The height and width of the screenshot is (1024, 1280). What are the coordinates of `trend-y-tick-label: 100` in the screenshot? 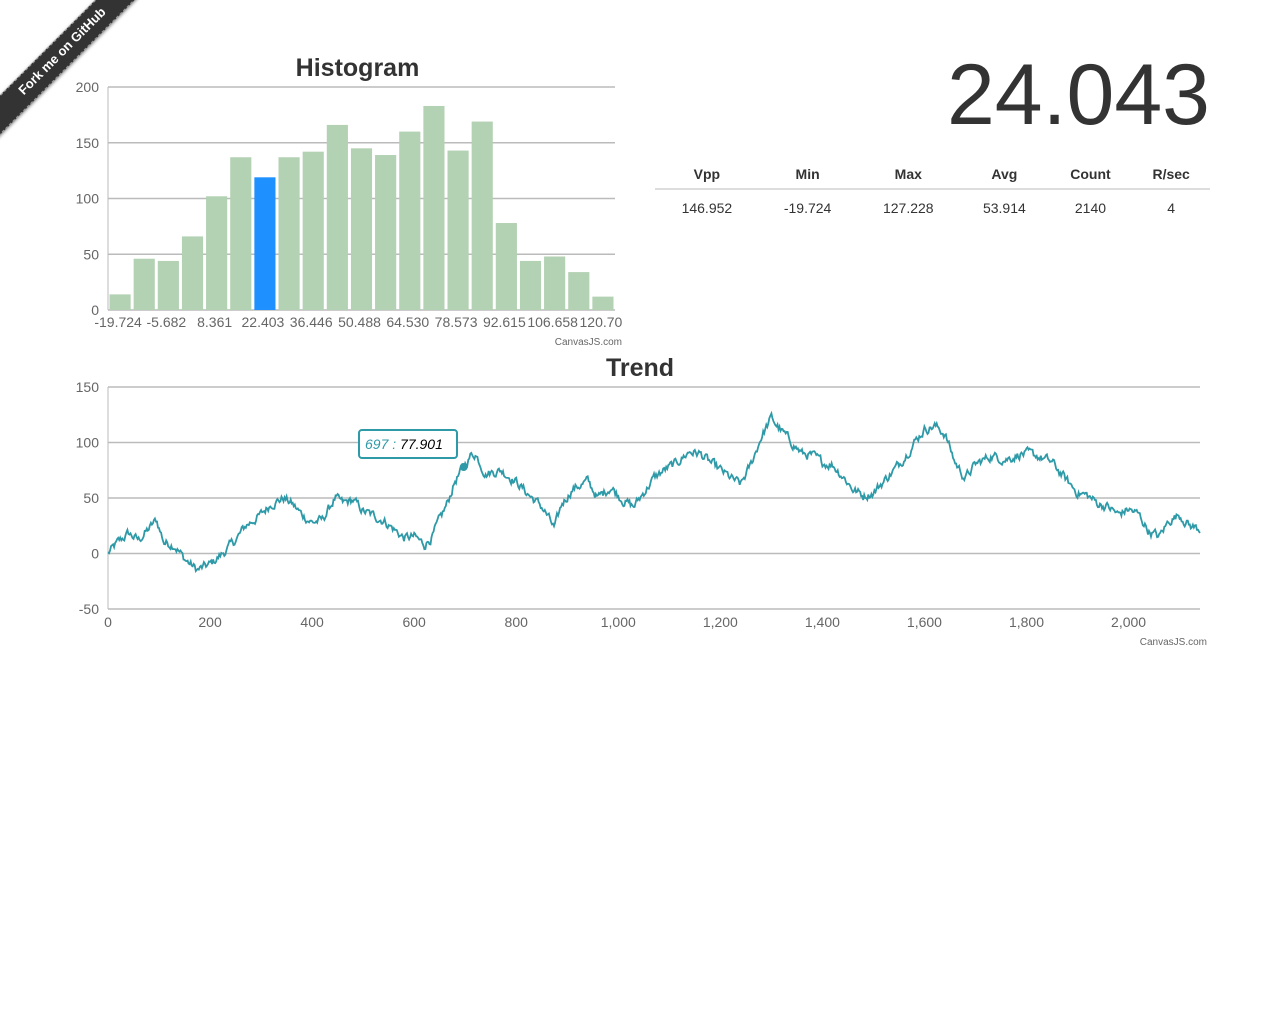 It's located at (88, 443).